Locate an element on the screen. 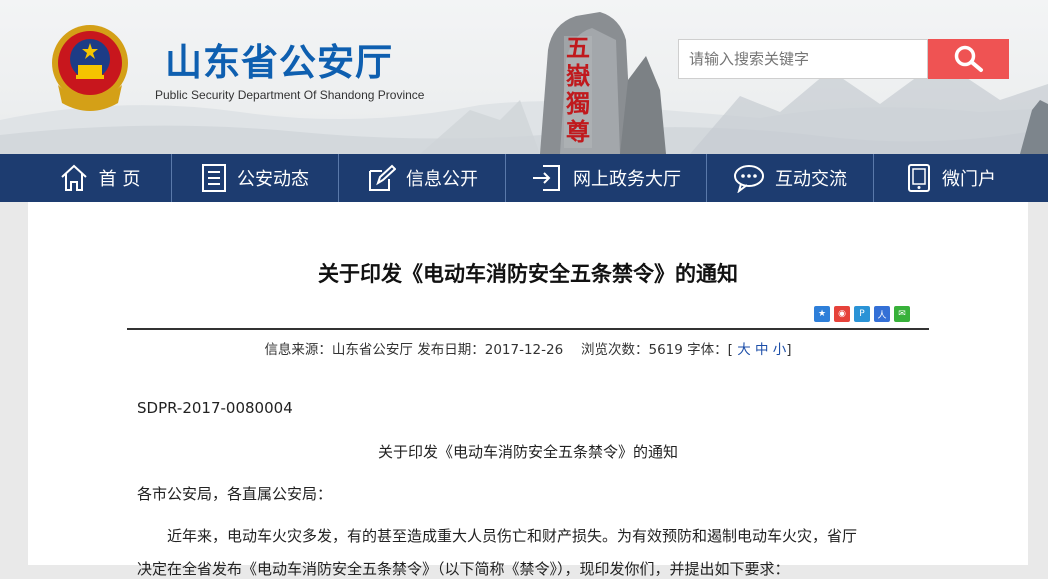  search-button is located at coordinates (968, 59).